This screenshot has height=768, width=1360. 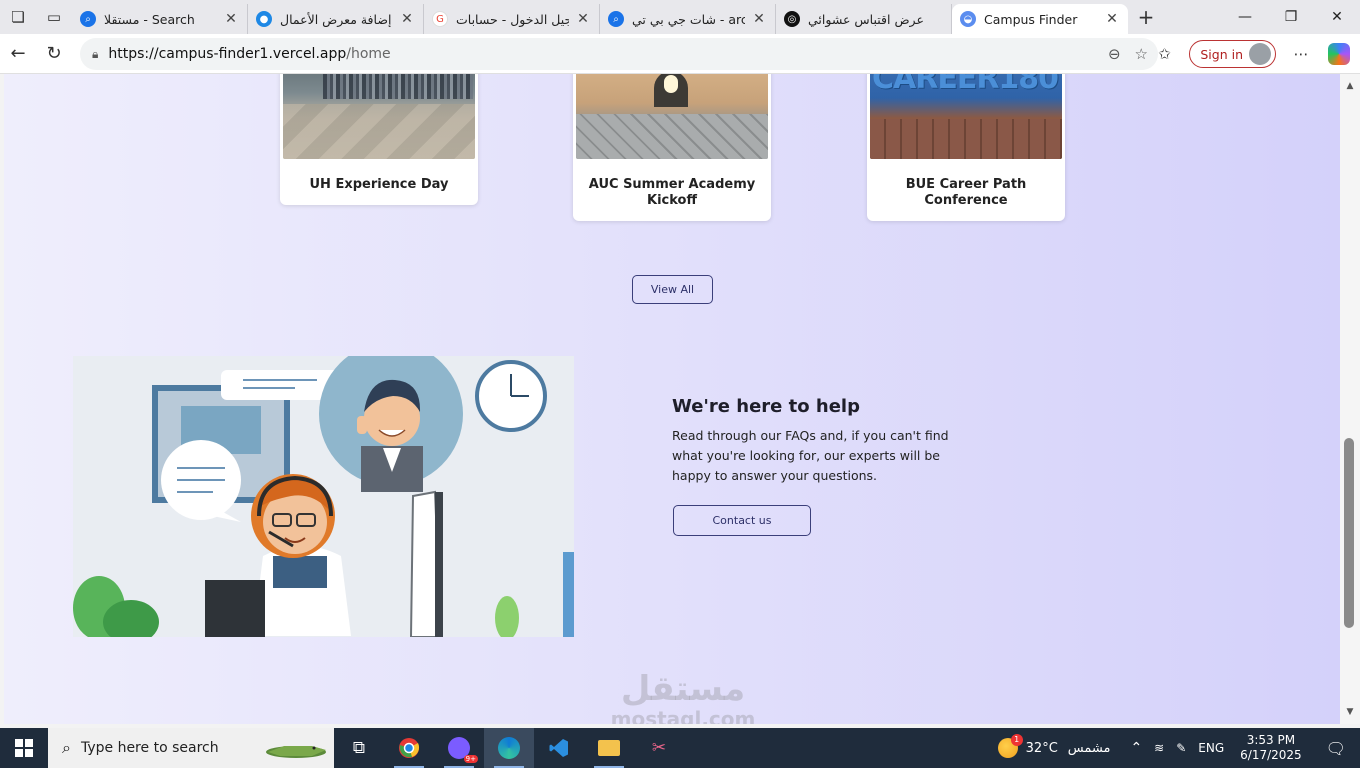 I want to click on tab-chatgpt: ⌕ شات جي بي تي - arch ✕, so click(x=688, y=19).